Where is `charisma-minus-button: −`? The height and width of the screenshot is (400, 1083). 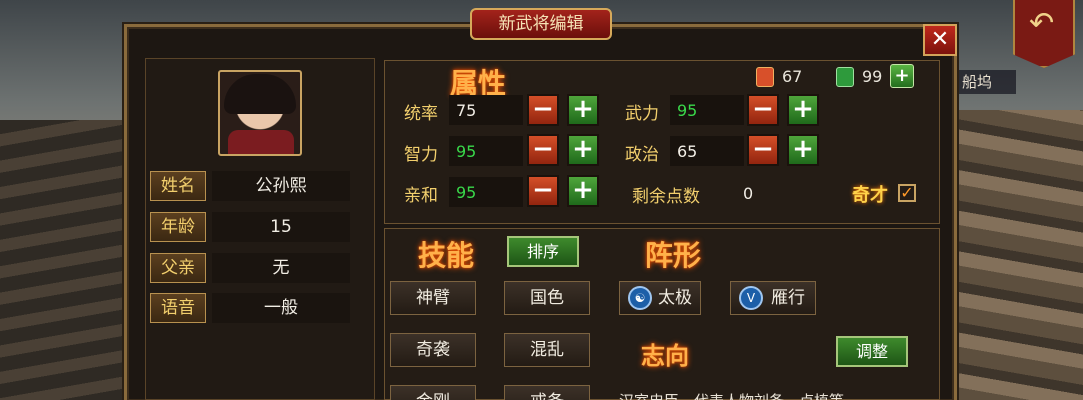
charisma-minus-button: − is located at coordinates (543, 191).